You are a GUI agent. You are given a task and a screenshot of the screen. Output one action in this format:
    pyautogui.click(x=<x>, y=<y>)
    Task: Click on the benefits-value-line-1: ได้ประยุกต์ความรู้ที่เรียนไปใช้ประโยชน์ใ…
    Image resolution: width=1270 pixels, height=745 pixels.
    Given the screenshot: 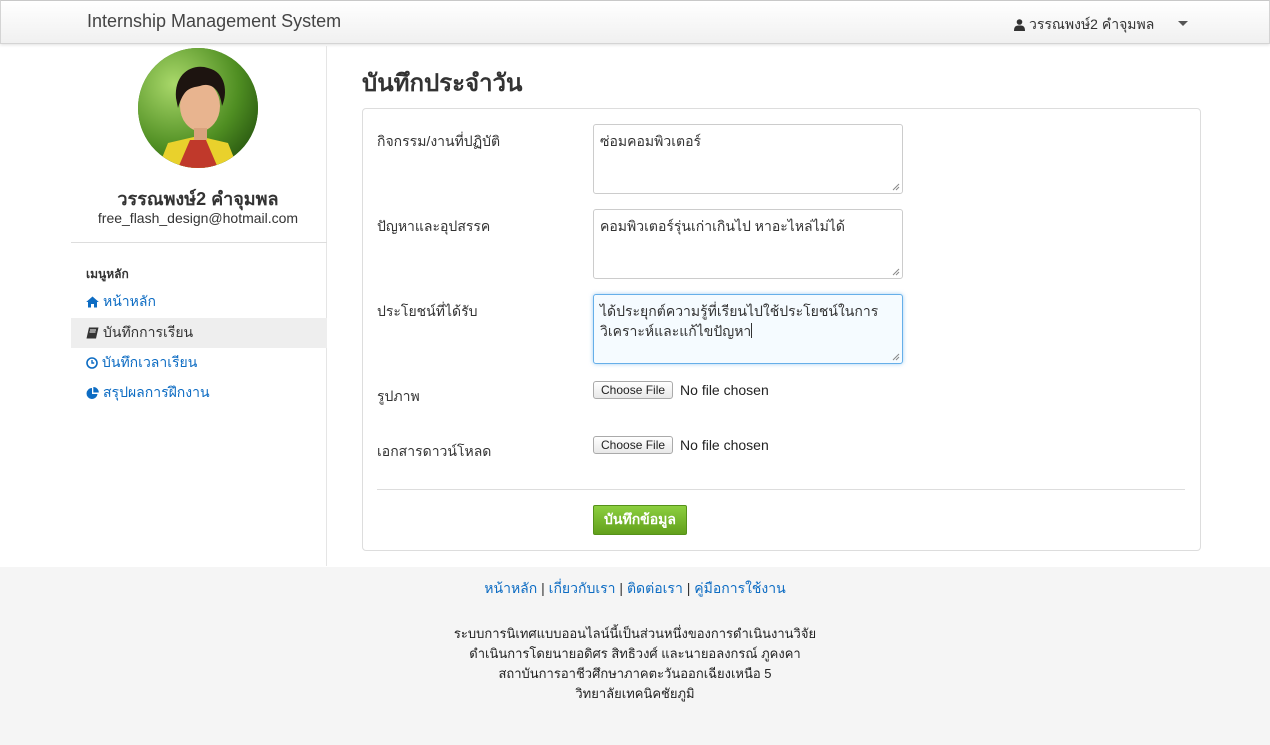 What is the action you would take?
    pyautogui.click(x=739, y=311)
    